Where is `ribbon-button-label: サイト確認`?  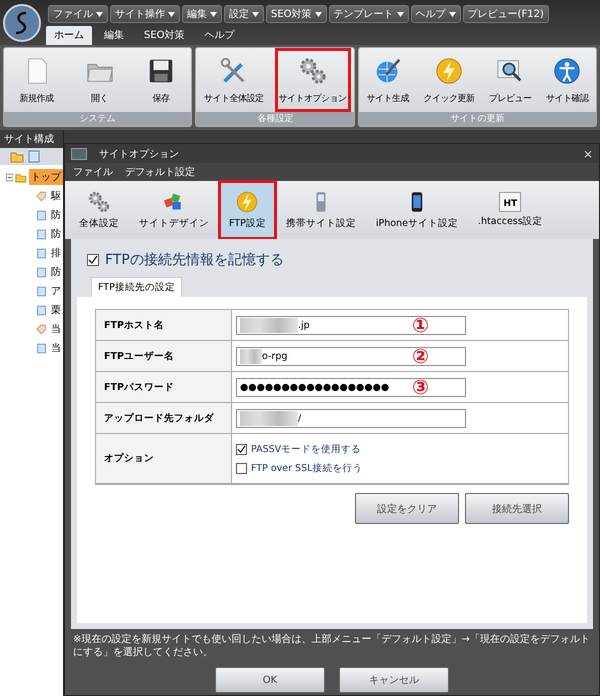
ribbon-button-label: サイト確認 is located at coordinates (567, 98).